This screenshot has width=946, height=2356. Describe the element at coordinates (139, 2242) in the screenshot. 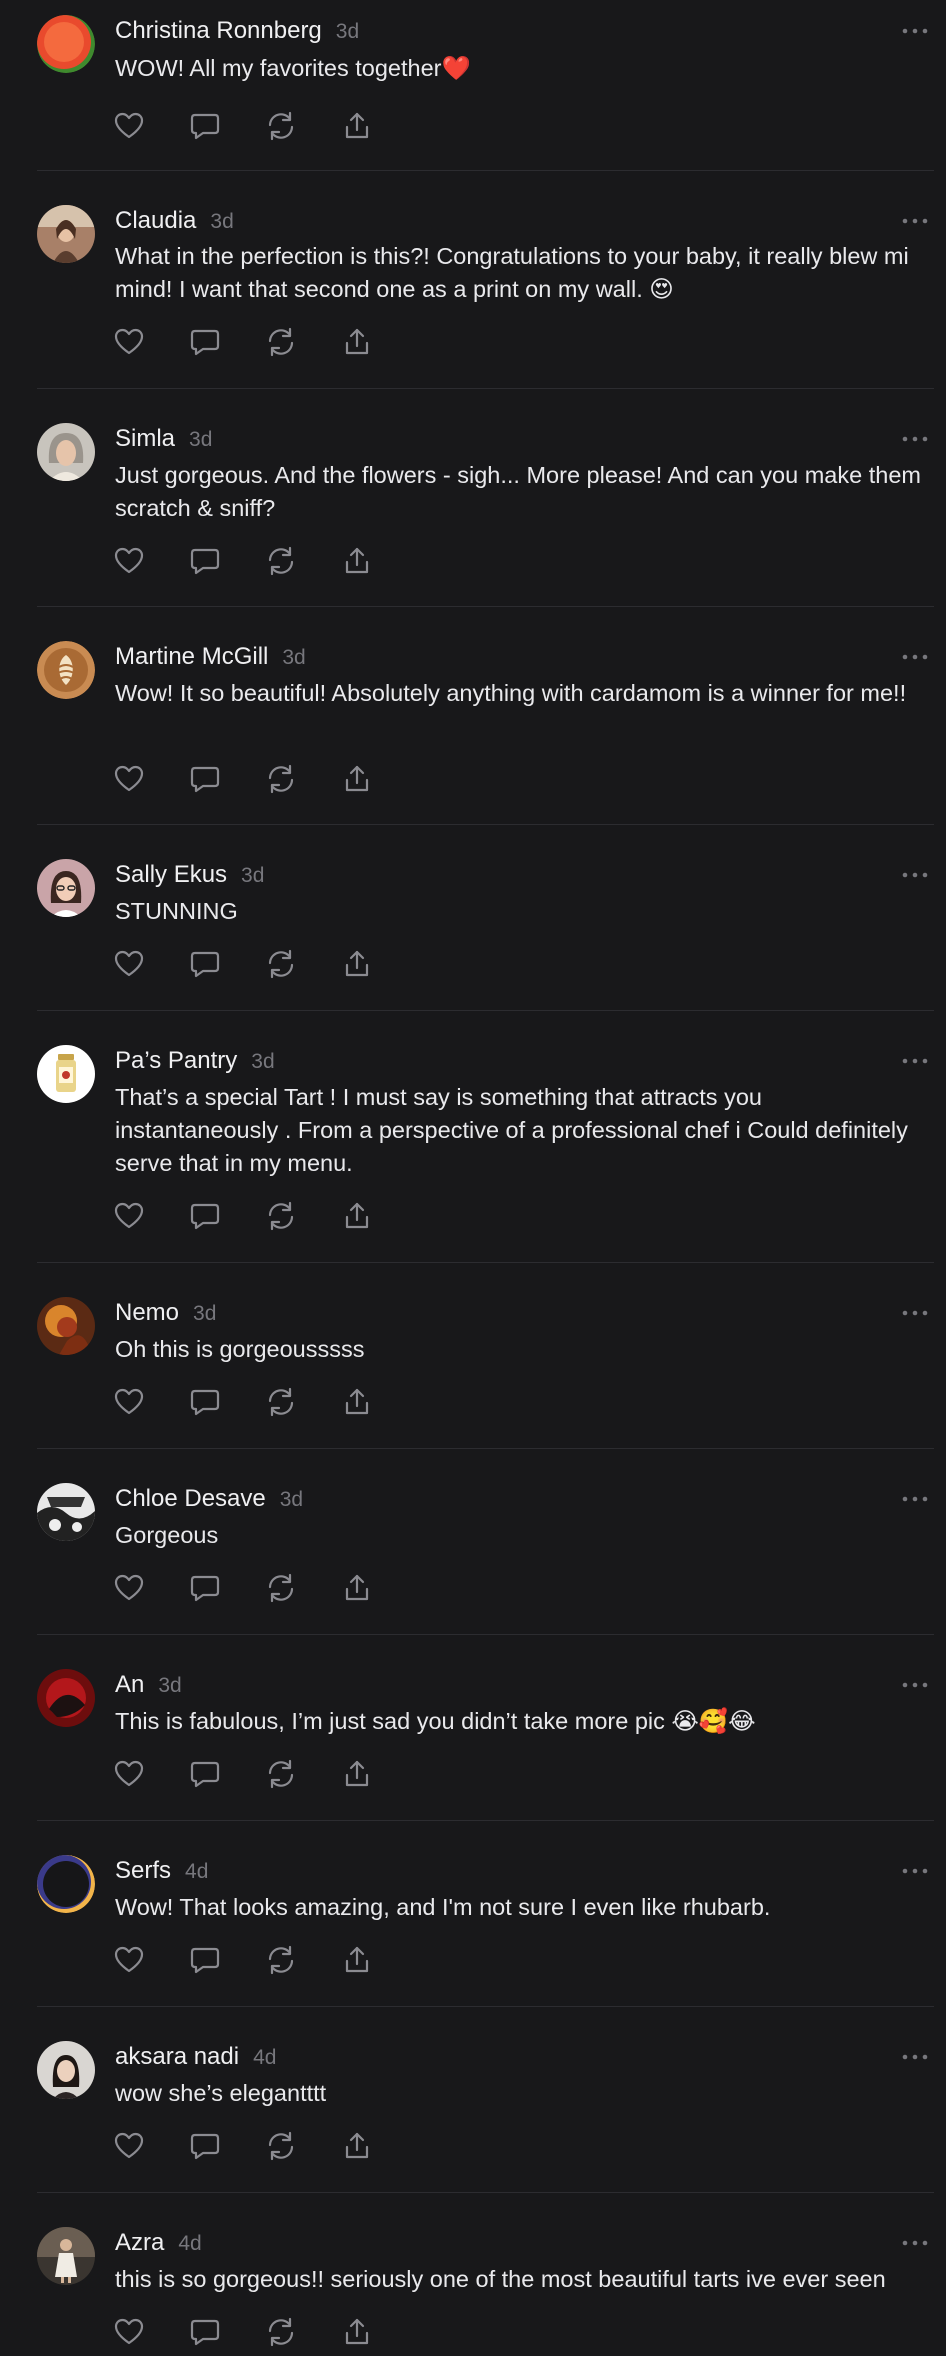

I see `author-name: Azra` at that location.